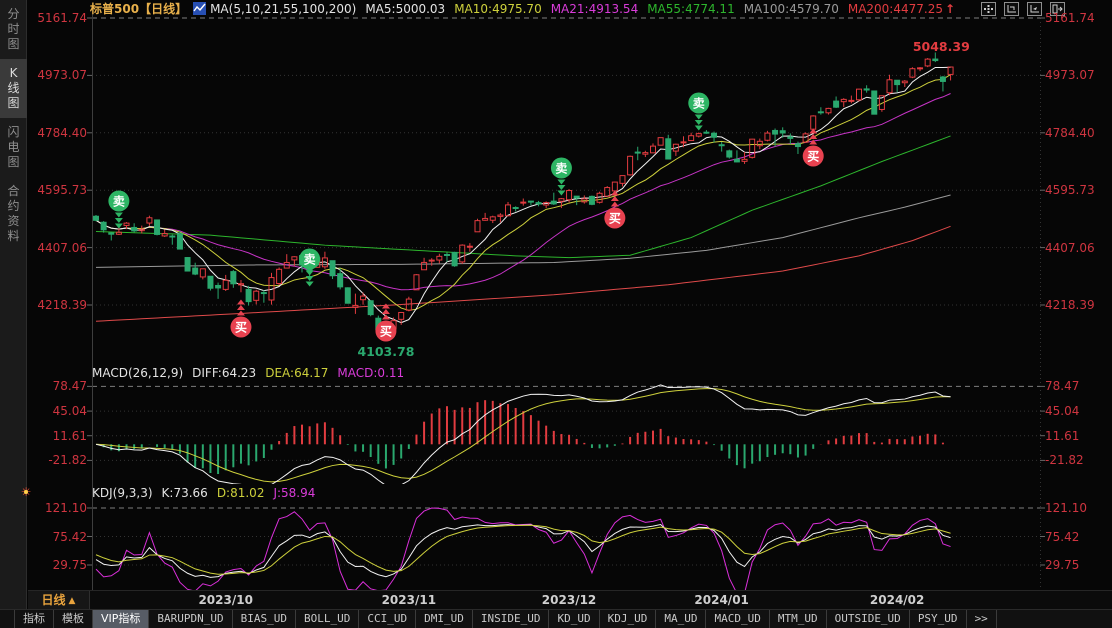 The height and width of the screenshot is (628, 1112). I want to click on ma-settings: MA(5,10,21,55,100,200), so click(283, 9).